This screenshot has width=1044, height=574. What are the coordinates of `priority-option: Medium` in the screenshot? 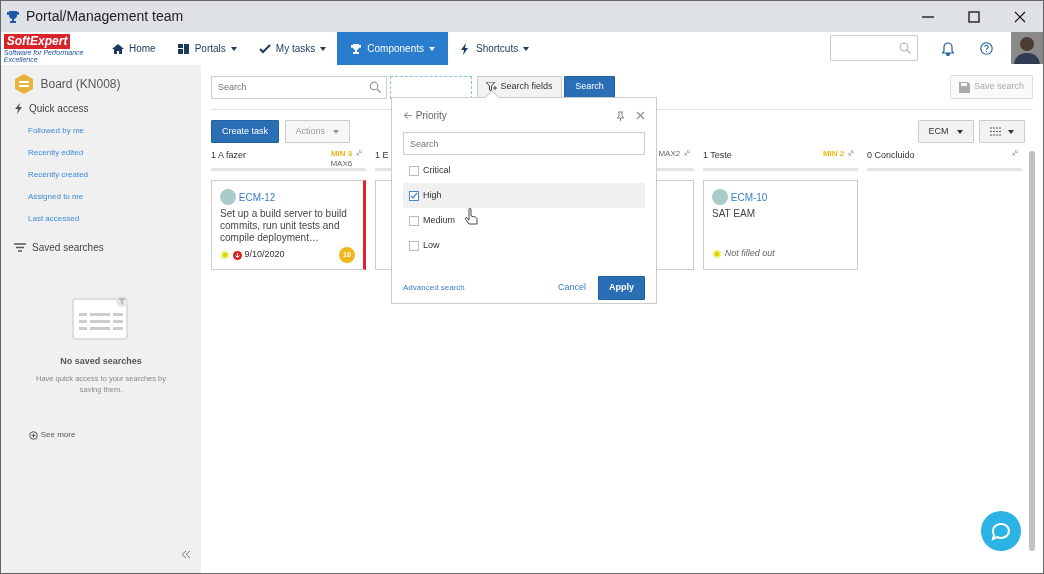 It's located at (524, 220).